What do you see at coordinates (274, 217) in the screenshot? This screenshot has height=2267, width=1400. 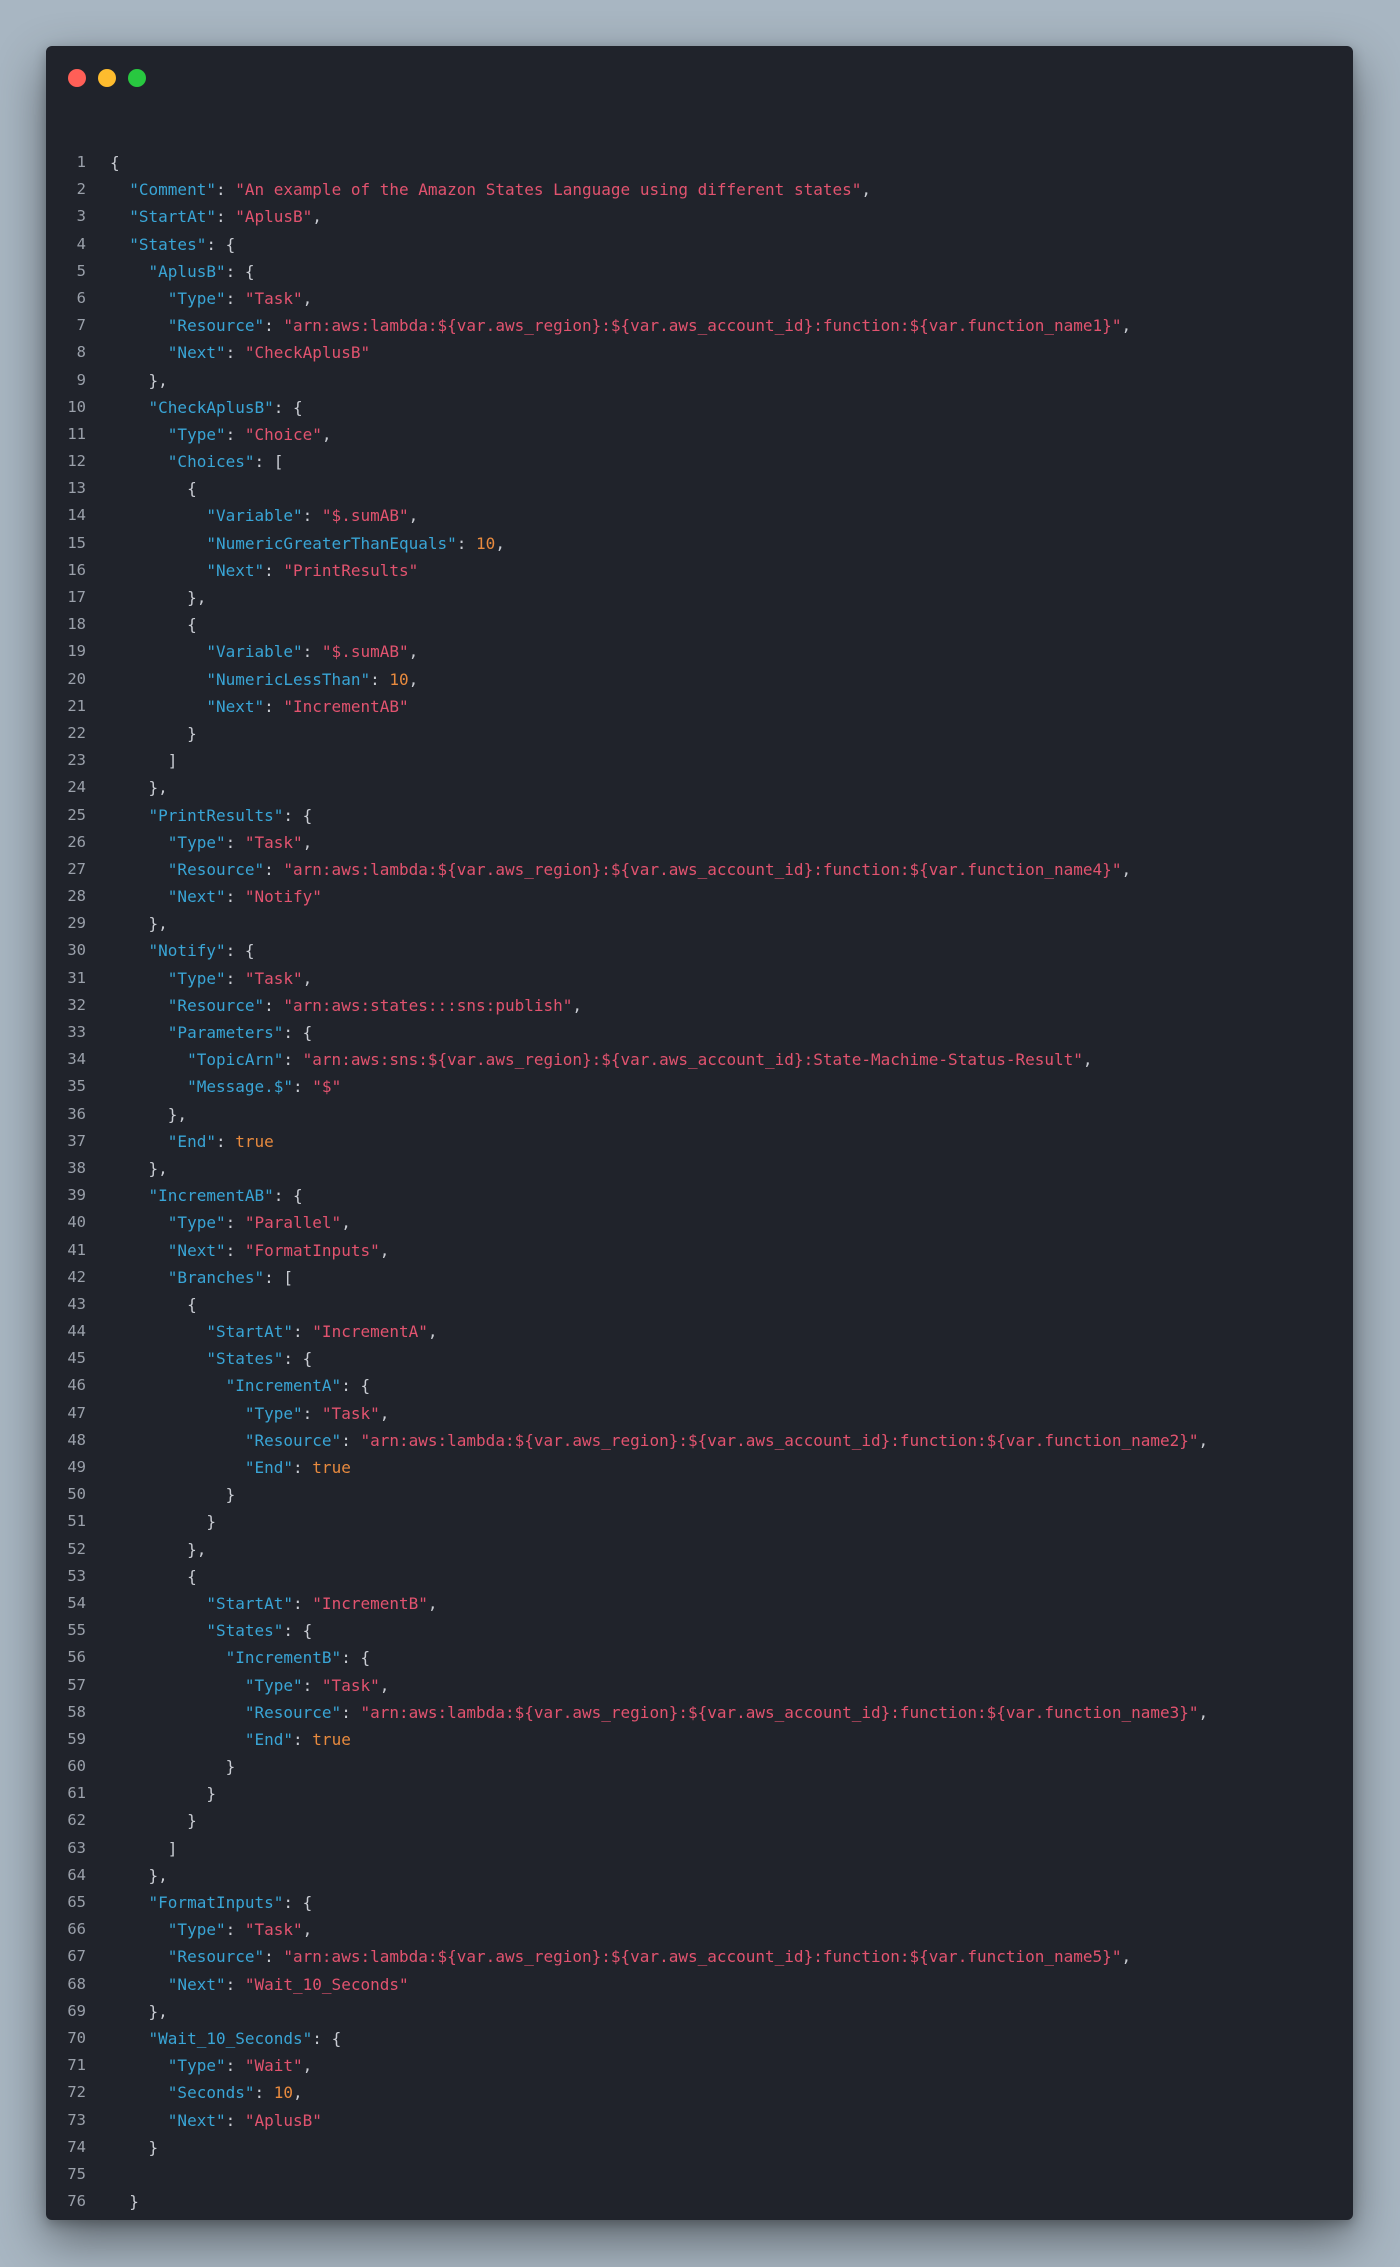 I see `json-string: "AplusB"` at bounding box center [274, 217].